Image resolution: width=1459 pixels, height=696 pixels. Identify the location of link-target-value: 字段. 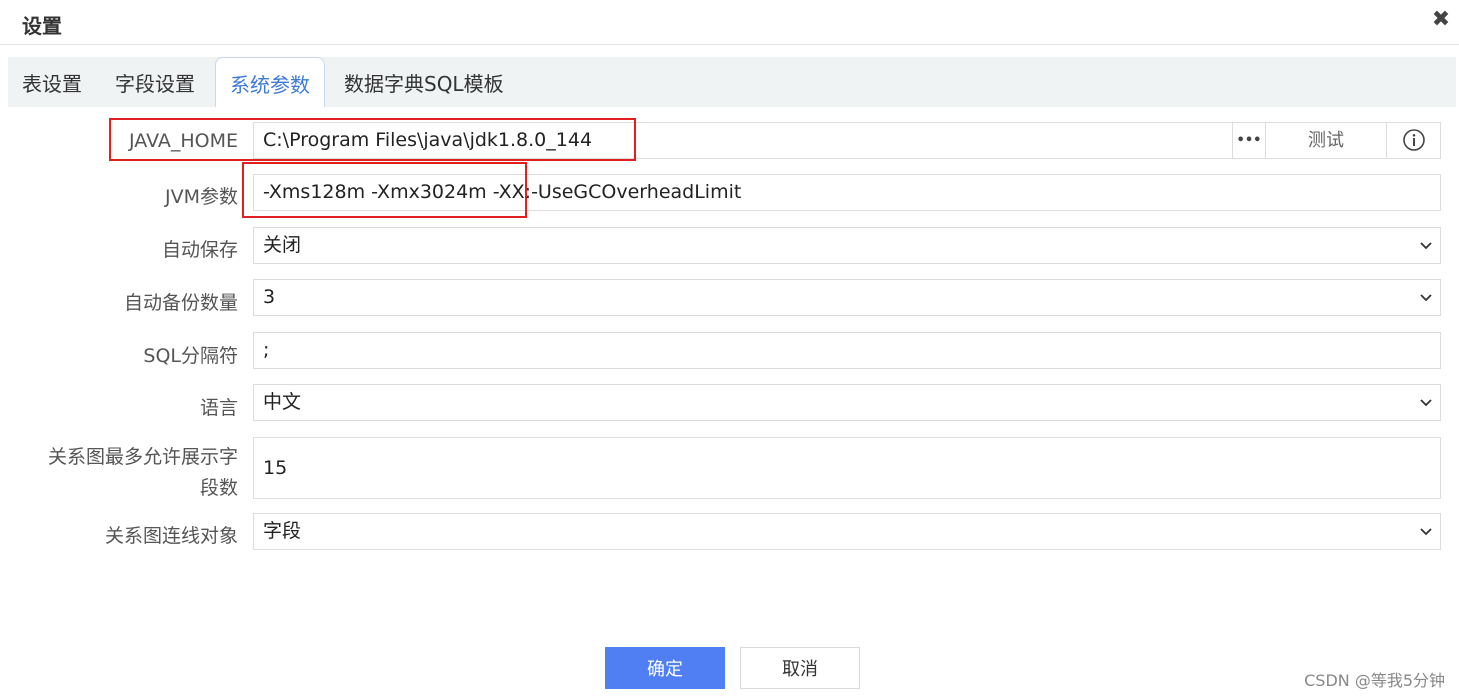
(282, 531).